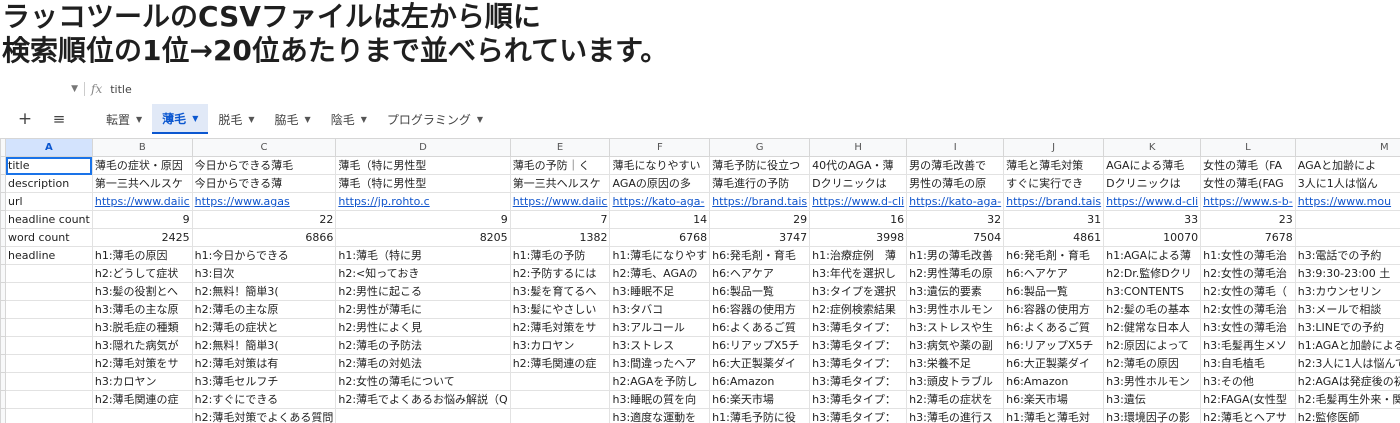  What do you see at coordinates (760, 219) in the screenshot?
I see `cell-g4: 29` at bounding box center [760, 219].